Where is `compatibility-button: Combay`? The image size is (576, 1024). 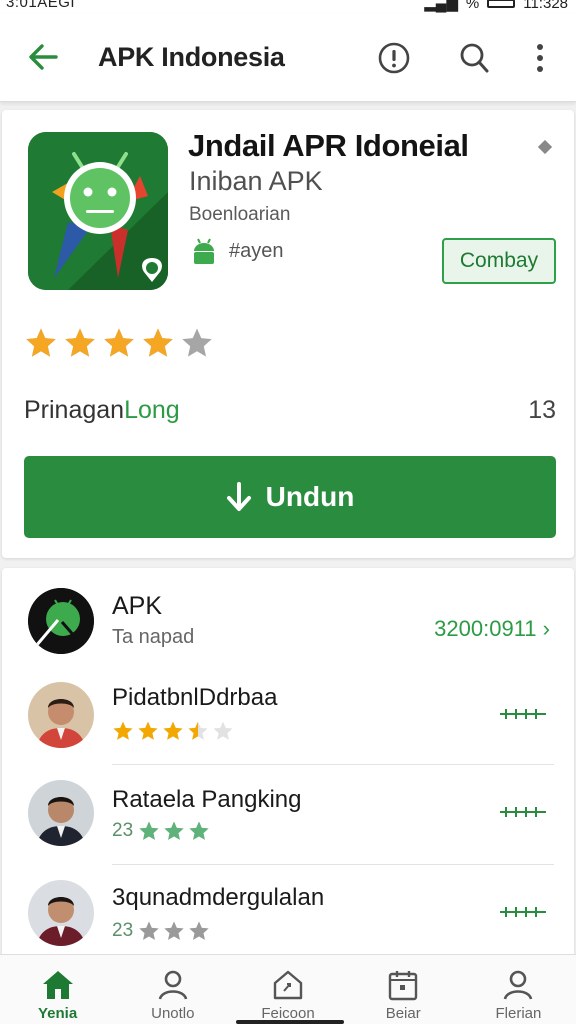
compatibility-button: Combay is located at coordinates (499, 261).